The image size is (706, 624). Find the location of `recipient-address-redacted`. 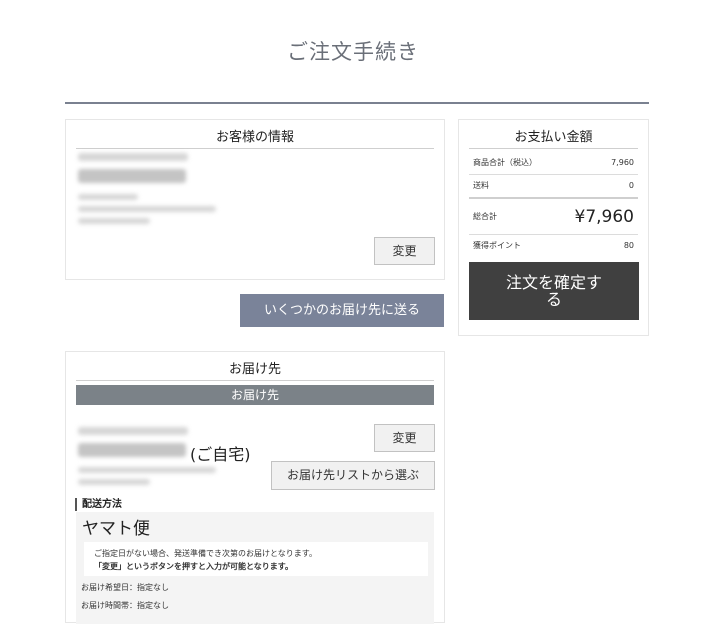

recipient-address-redacted is located at coordinates (147, 470).